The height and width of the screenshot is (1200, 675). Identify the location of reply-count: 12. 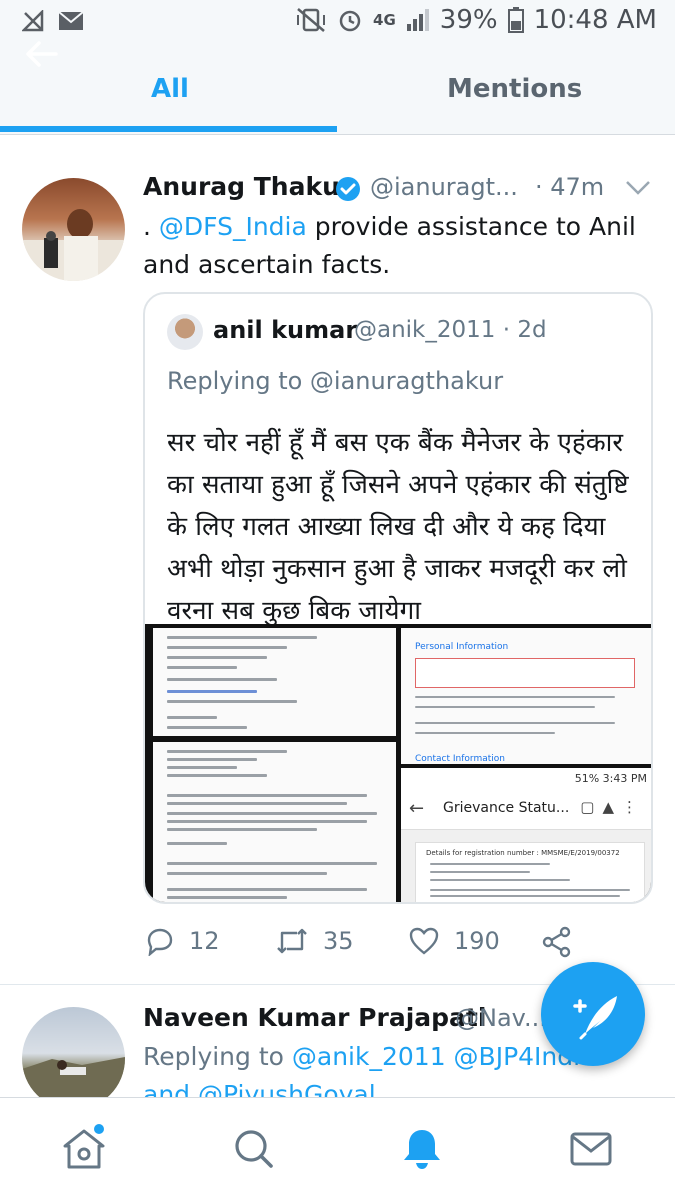
(204, 941).